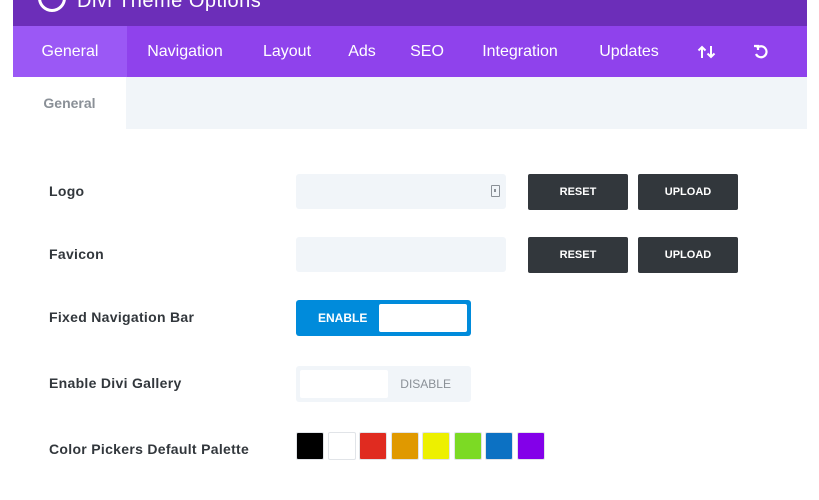 Image resolution: width=819 pixels, height=500 pixels. Describe the element at coordinates (761, 51) in the screenshot. I see `reset-icon` at that location.